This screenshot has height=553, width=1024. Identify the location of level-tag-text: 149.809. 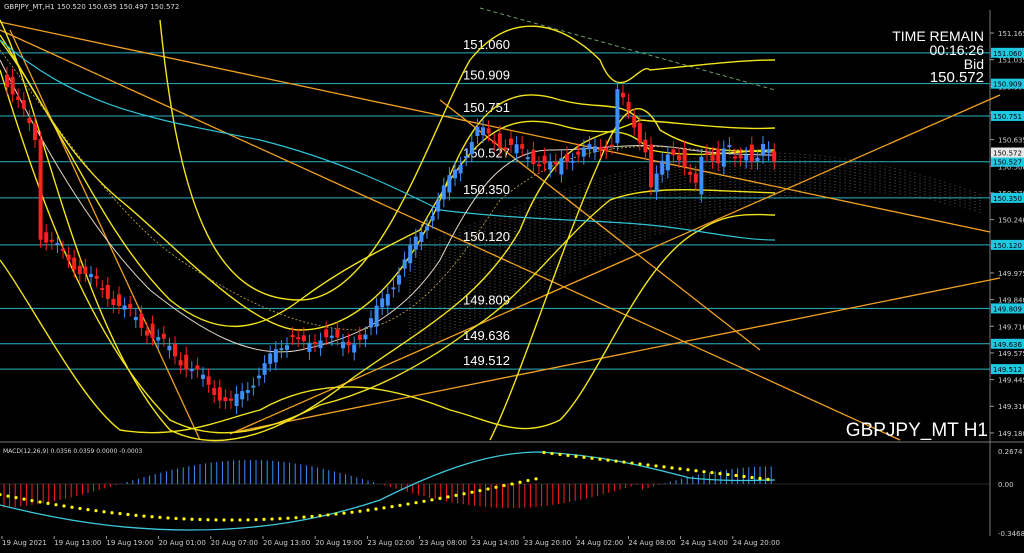
(1007, 309).